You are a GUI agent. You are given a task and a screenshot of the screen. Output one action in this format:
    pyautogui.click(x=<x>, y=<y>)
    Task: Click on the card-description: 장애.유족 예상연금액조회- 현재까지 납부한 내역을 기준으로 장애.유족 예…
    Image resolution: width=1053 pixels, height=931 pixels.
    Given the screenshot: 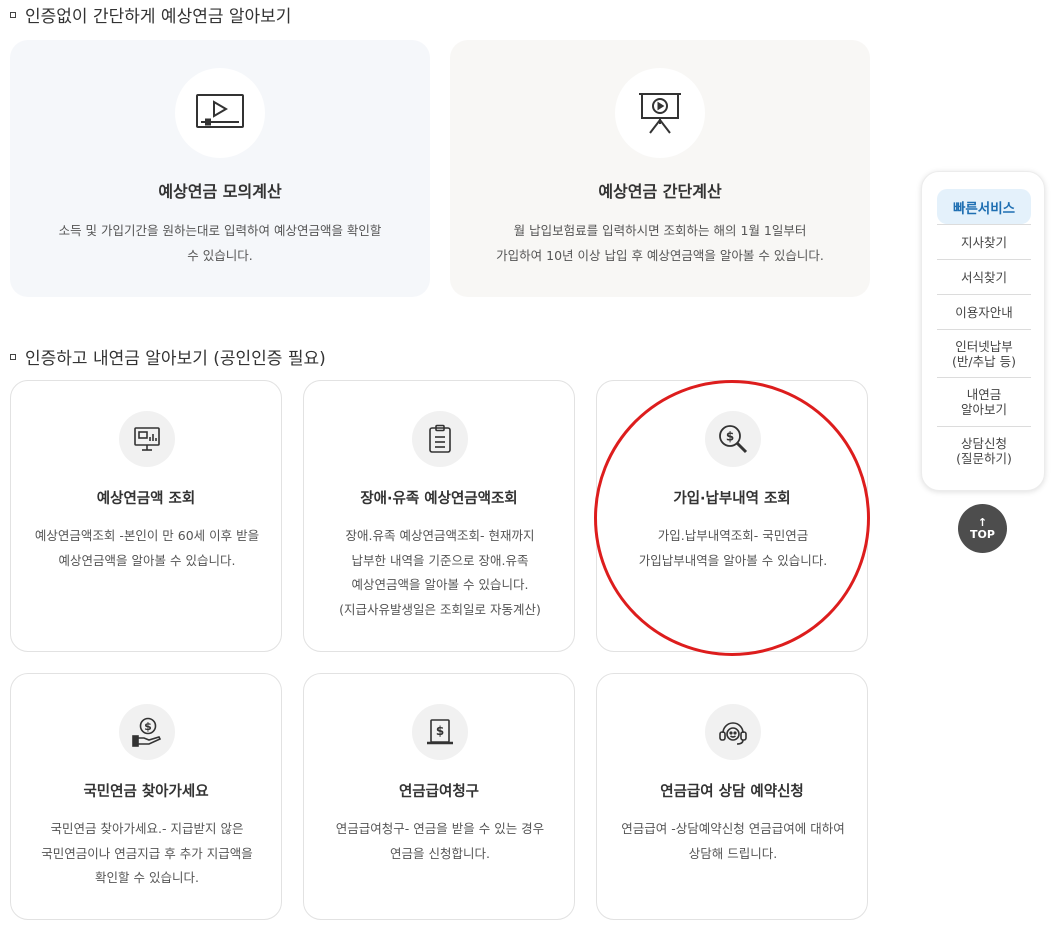 What is the action you would take?
    pyautogui.click(x=440, y=572)
    